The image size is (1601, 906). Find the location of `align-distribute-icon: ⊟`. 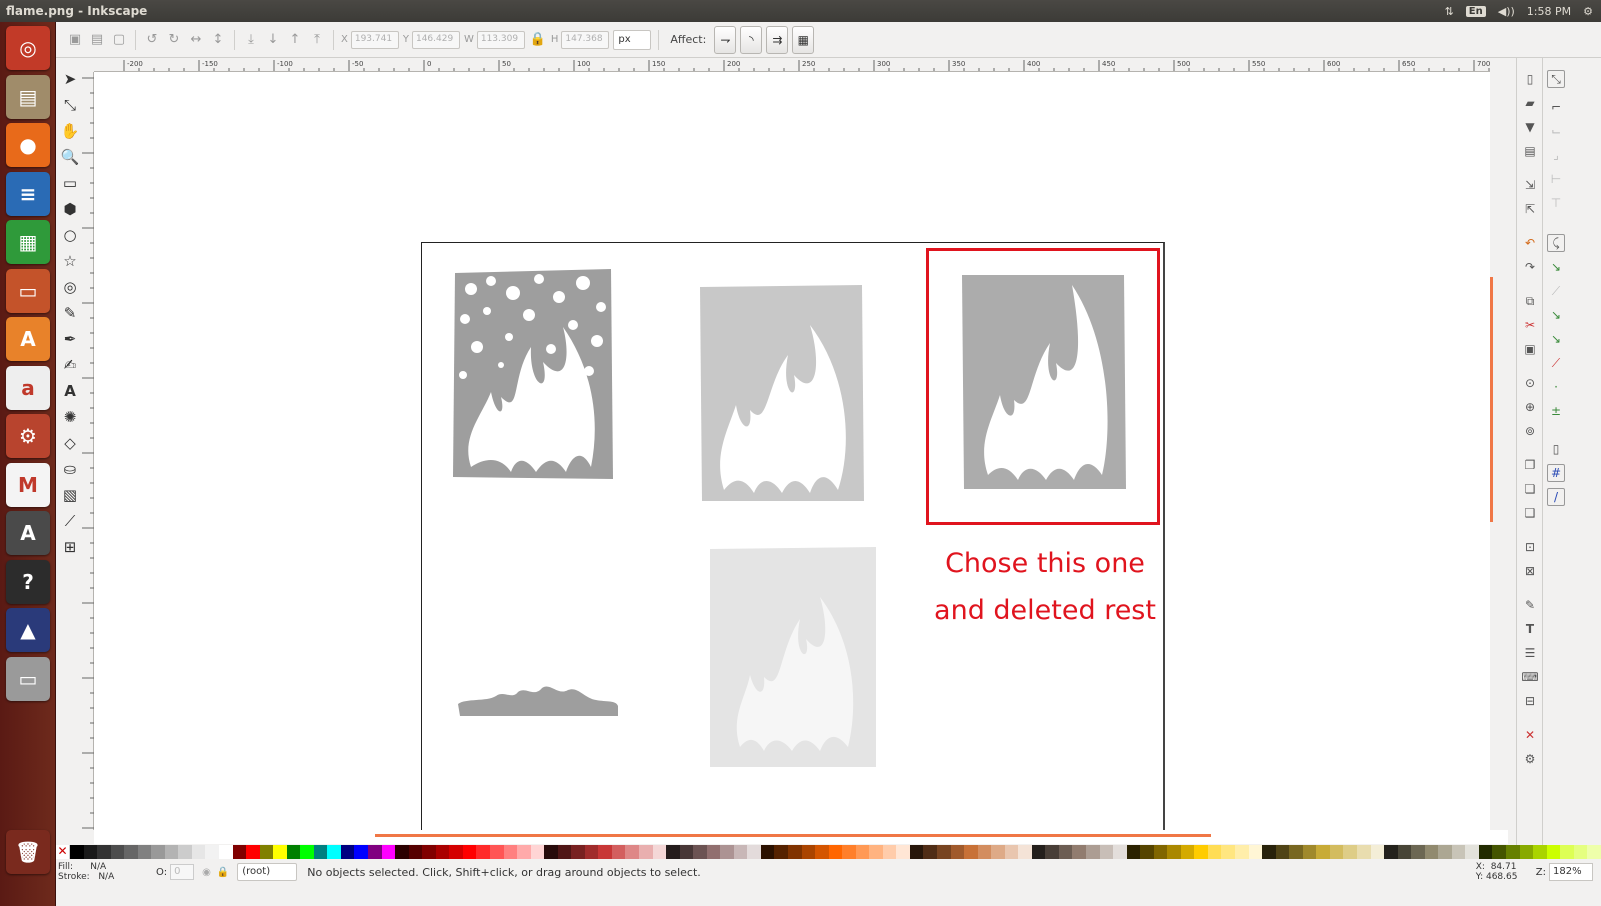

align-distribute-icon: ⊟ is located at coordinates (1530, 701).